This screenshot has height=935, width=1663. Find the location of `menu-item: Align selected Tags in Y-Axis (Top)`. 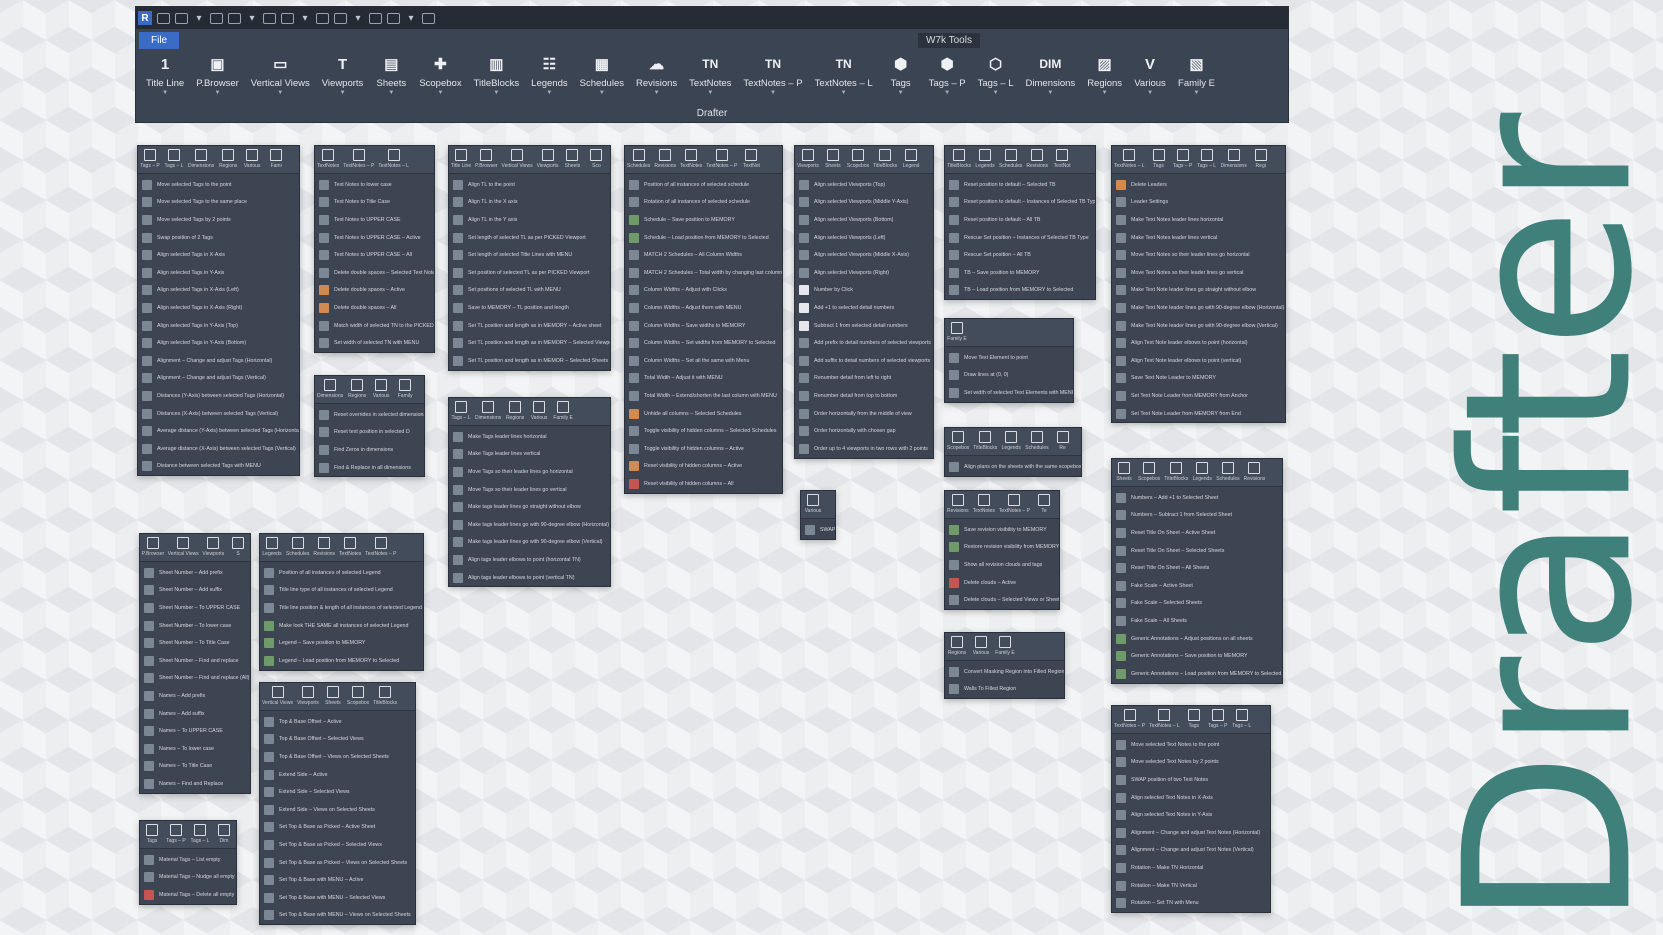

menu-item: Align selected Tags in Y-Axis (Top) is located at coordinates (218, 326).